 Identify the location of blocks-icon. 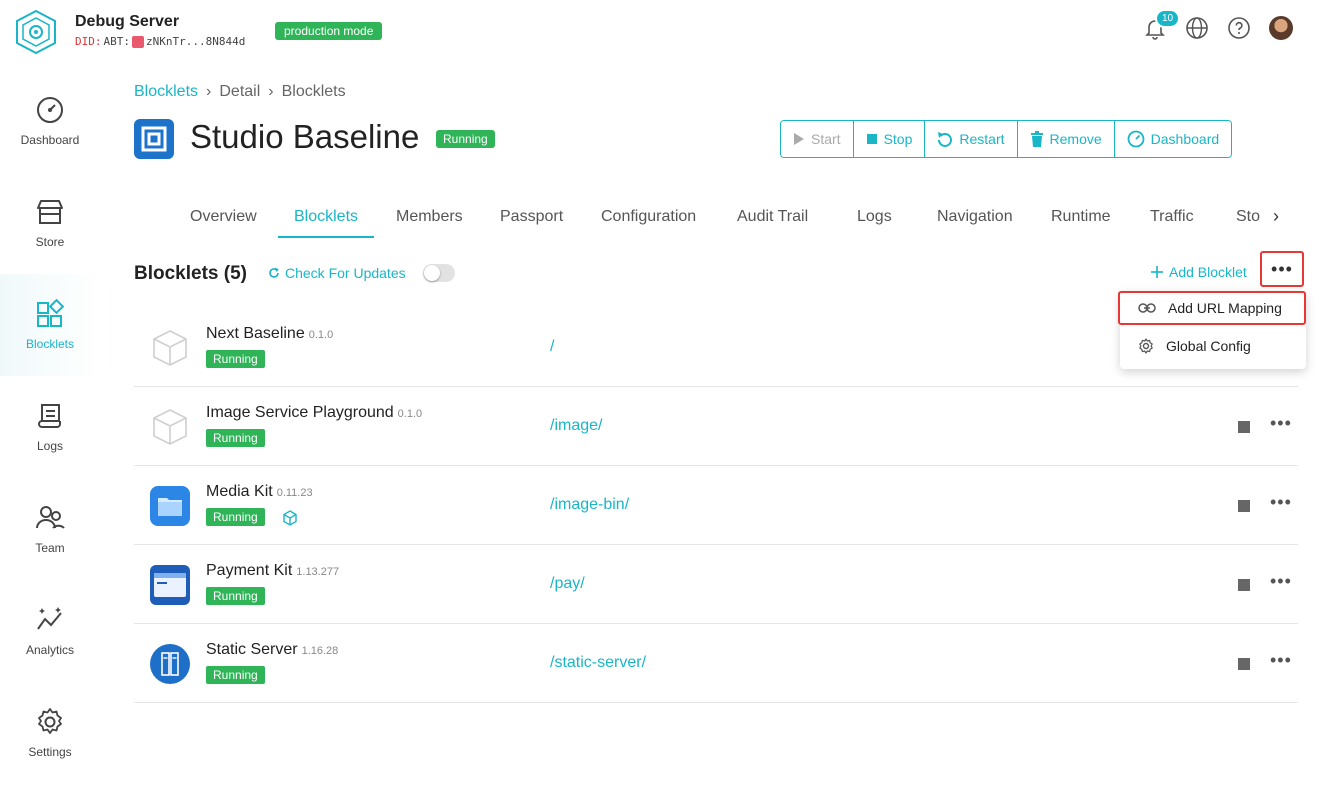
(51, 313).